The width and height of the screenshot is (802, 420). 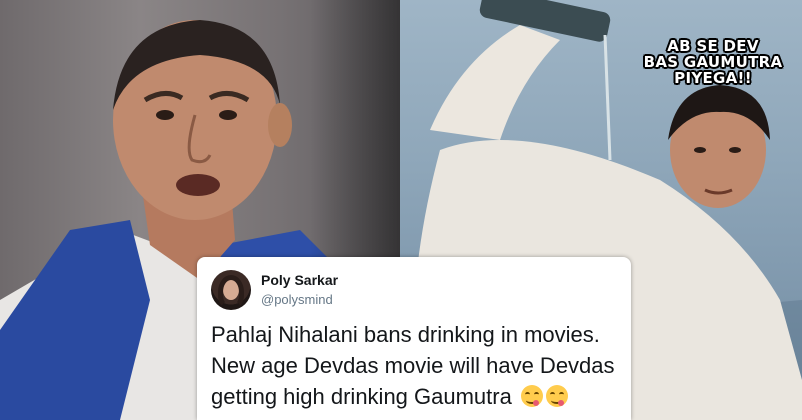 What do you see at coordinates (713, 46) in the screenshot?
I see `caption-line-1: AB SE DEV` at bounding box center [713, 46].